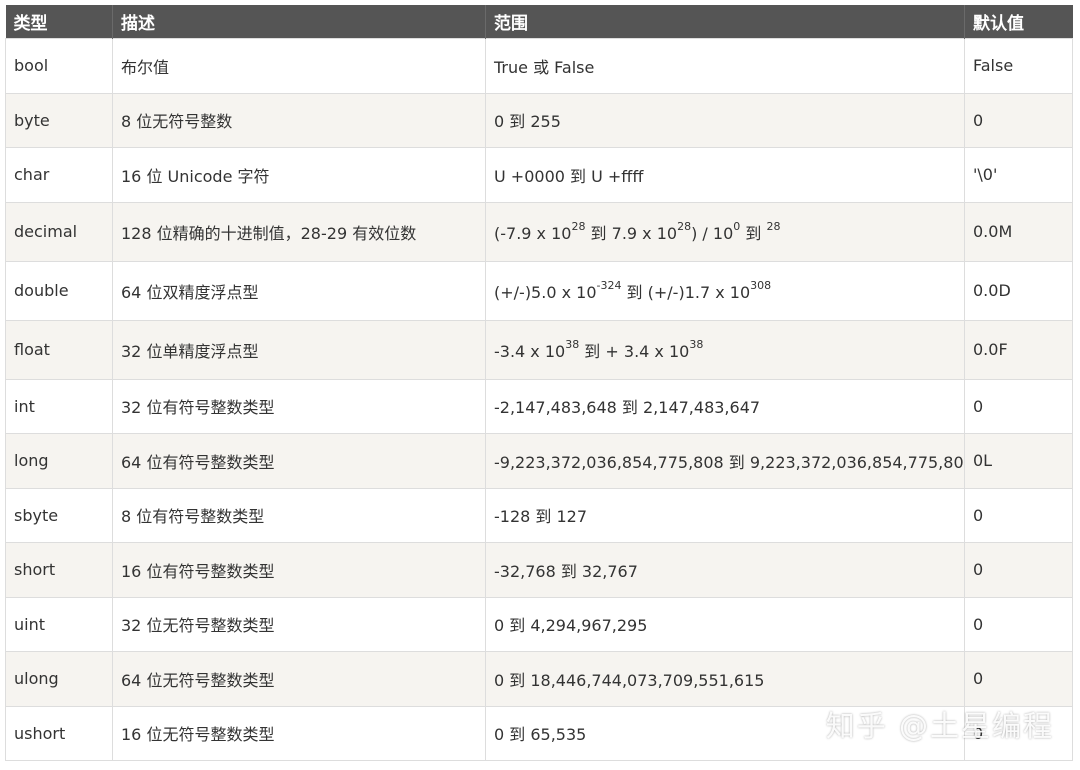  Describe the element at coordinates (686, 292) in the screenshot. I see `range-text: 到 (+/-)1.7 x 10` at that location.